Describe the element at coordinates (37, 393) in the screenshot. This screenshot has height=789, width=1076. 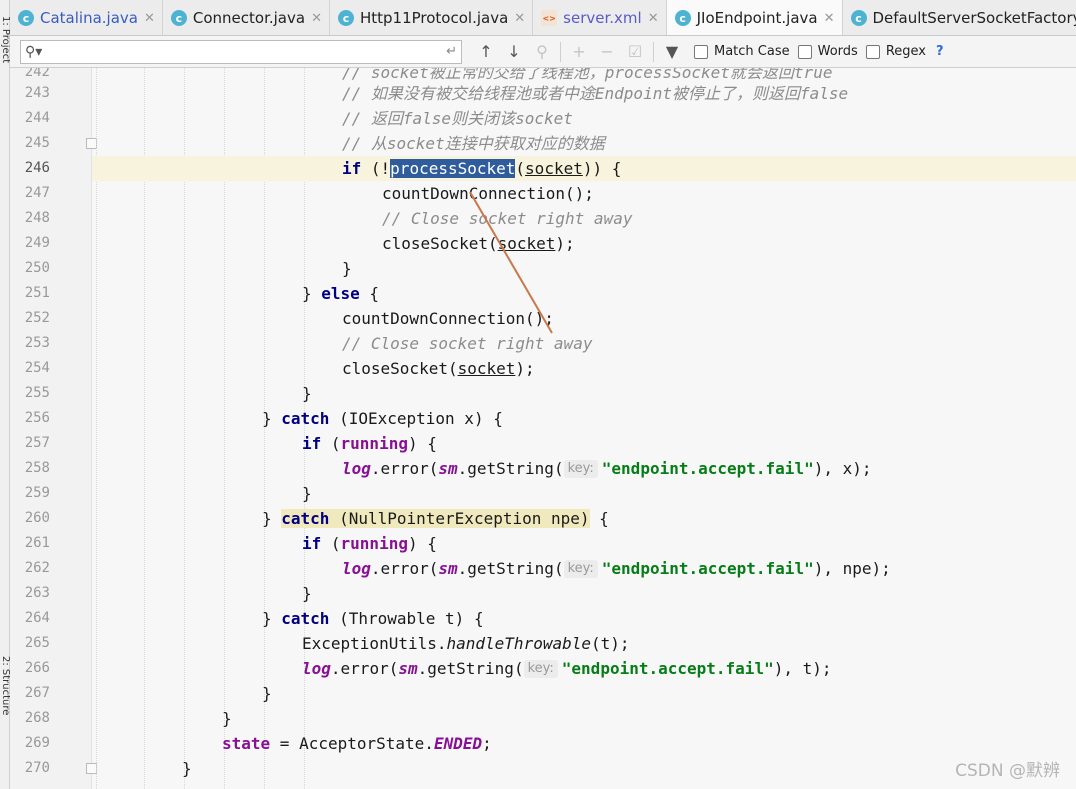
I see `line-number: 255` at that location.